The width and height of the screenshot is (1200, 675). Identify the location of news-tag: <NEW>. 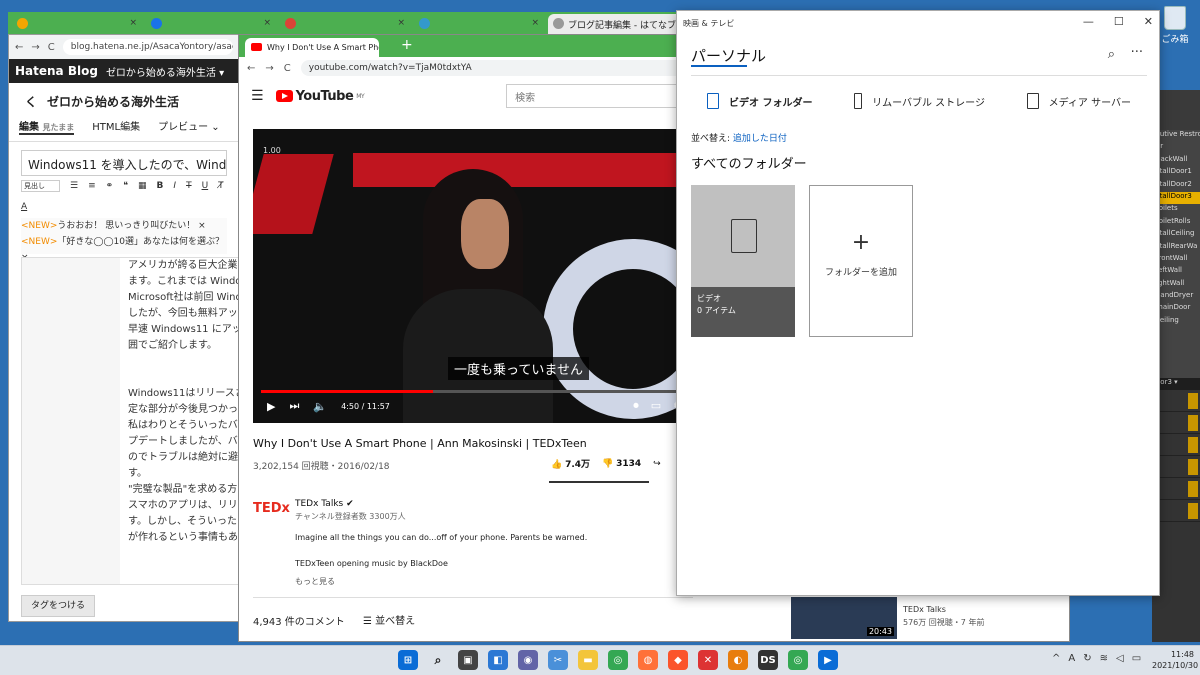
(39, 242).